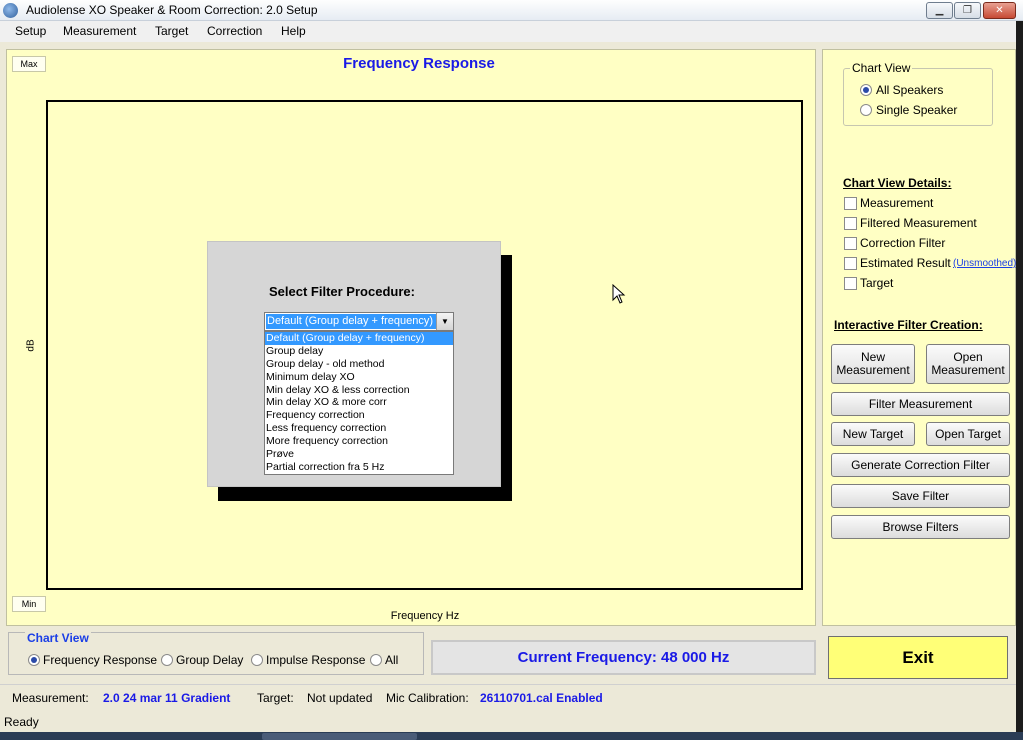  I want to click on dropdown-arrow-icon: ▼, so click(444, 321).